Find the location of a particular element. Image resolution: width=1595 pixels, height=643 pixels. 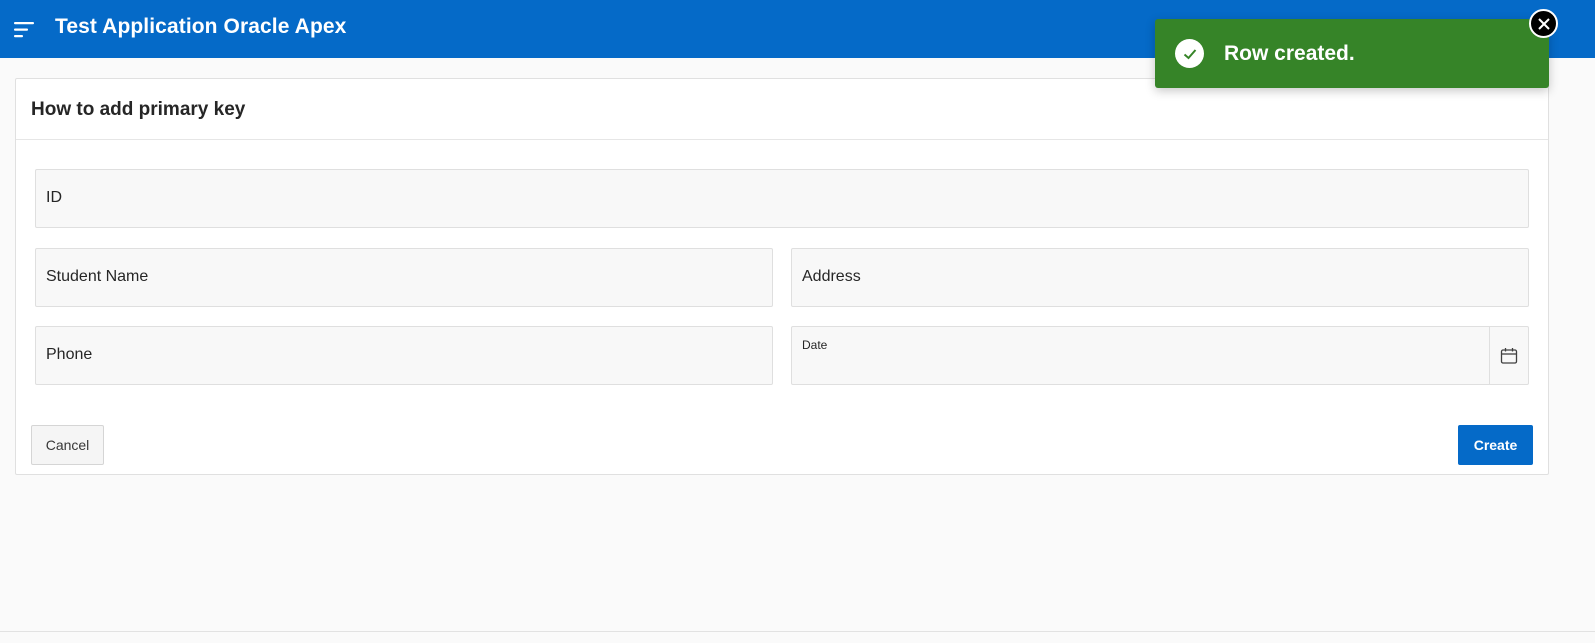

check-circle-icon is located at coordinates (1189, 53).